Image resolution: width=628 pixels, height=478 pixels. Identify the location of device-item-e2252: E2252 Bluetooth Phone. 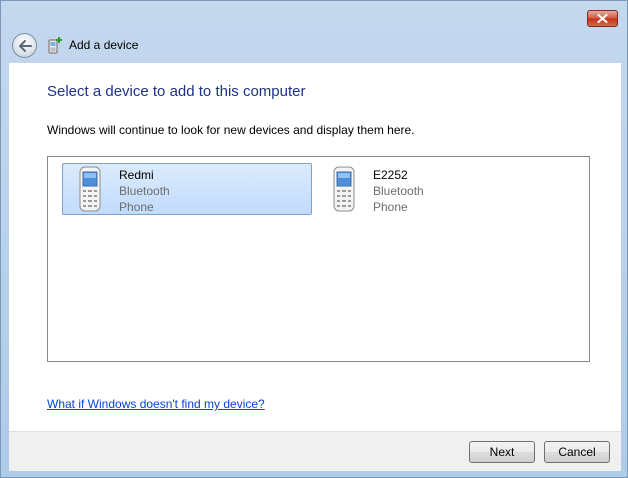
(441, 189).